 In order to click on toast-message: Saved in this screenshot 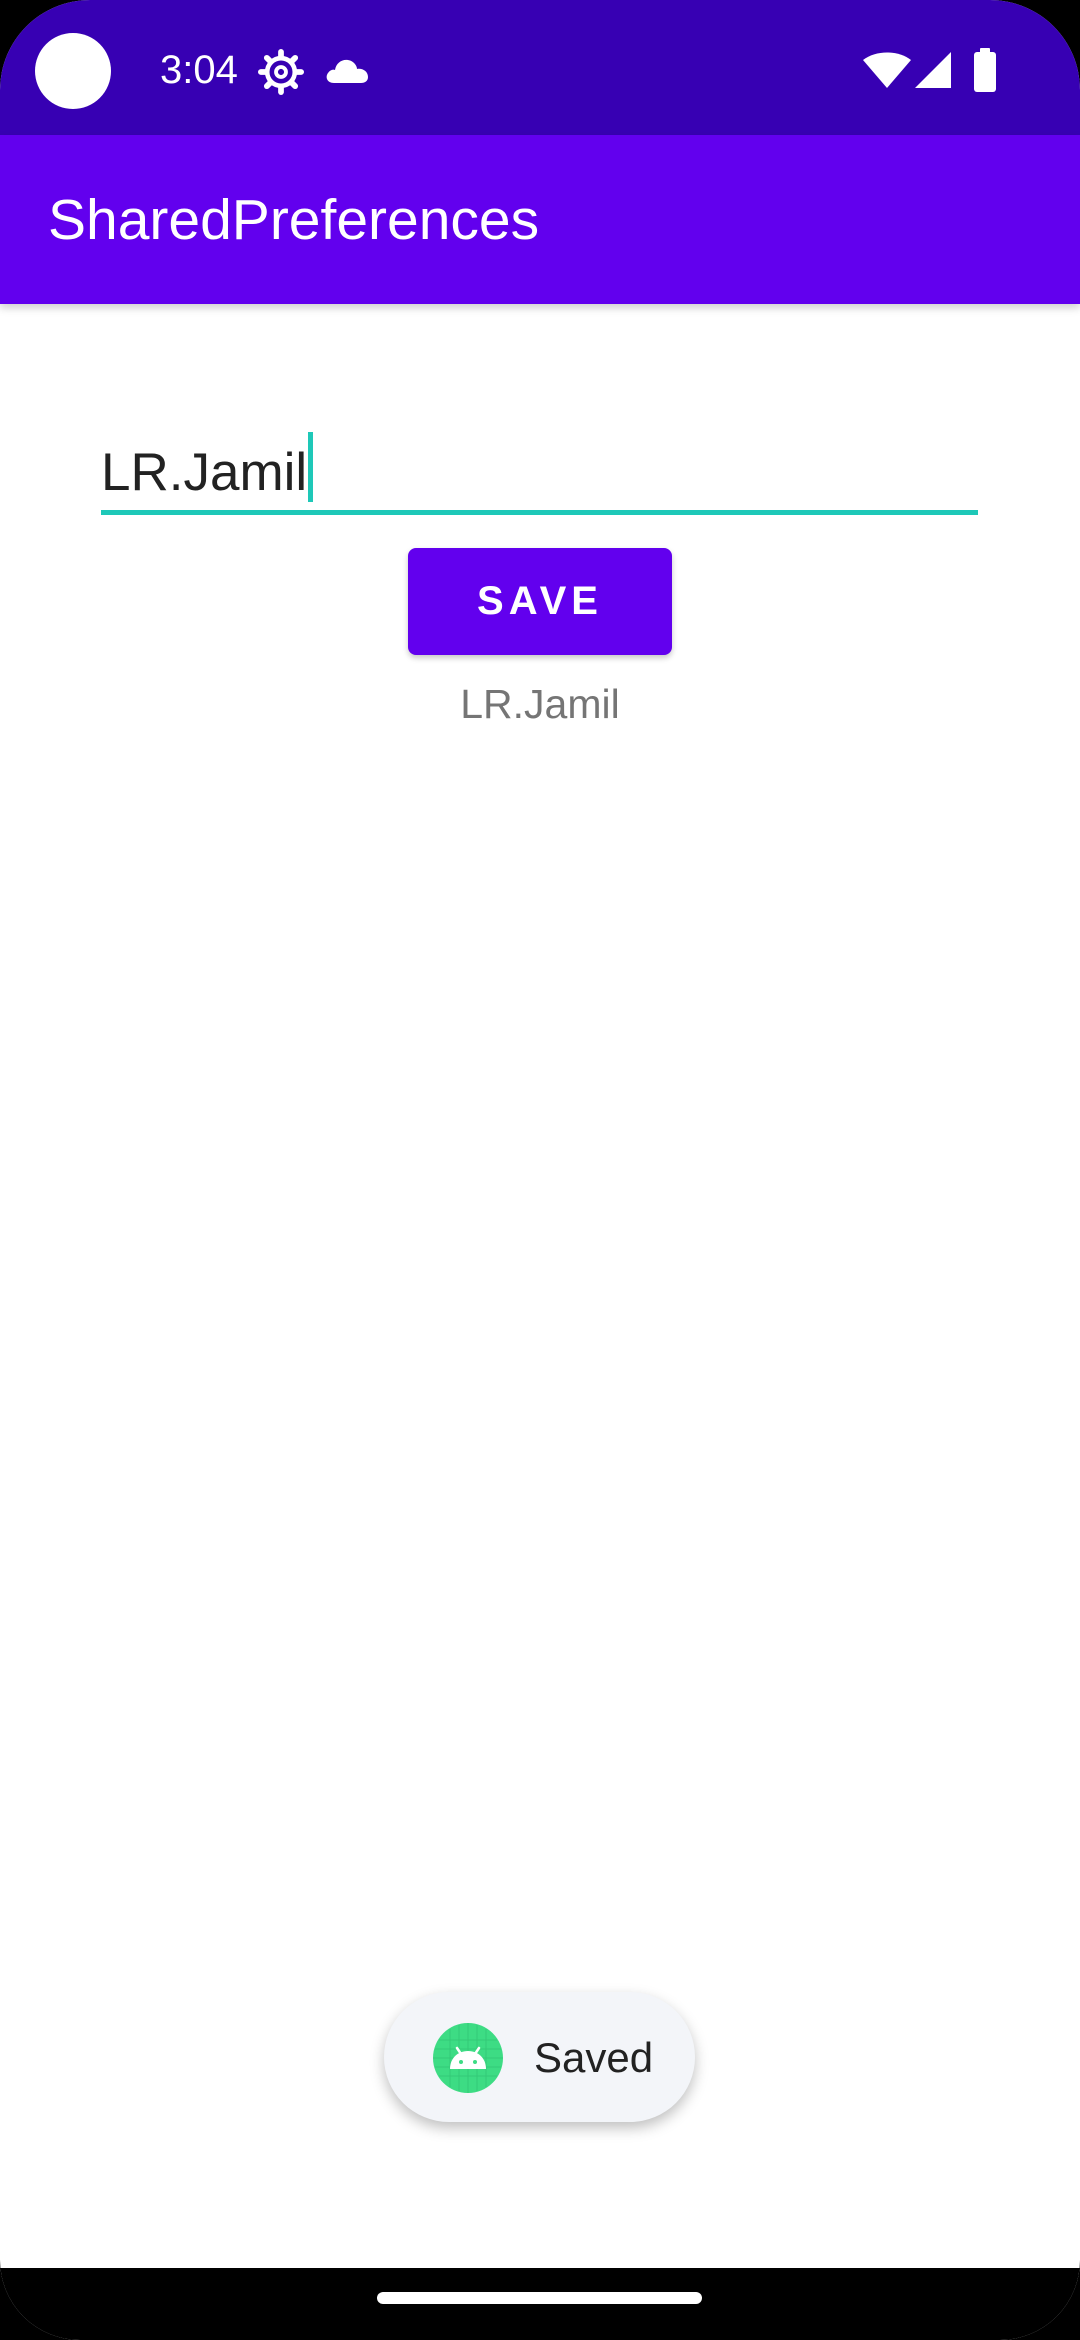, I will do `click(594, 2057)`.